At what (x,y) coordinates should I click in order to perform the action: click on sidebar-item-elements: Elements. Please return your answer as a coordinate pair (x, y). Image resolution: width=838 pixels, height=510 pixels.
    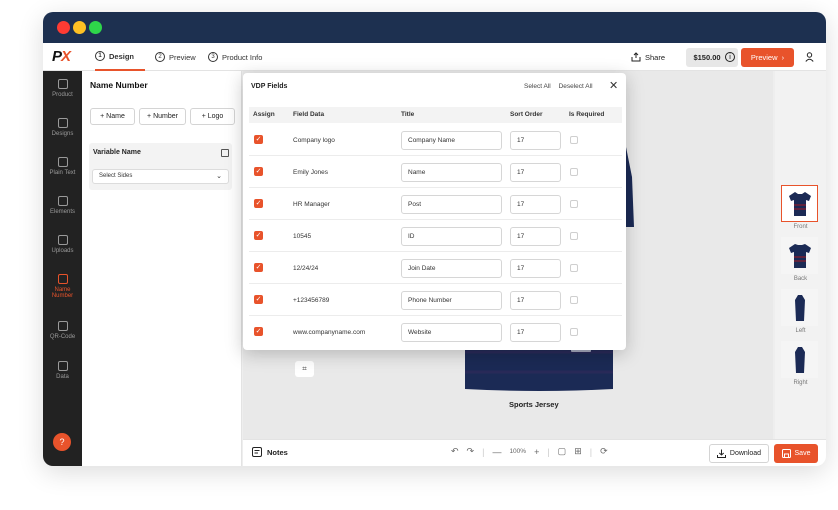
    Looking at the image, I should click on (62, 205).